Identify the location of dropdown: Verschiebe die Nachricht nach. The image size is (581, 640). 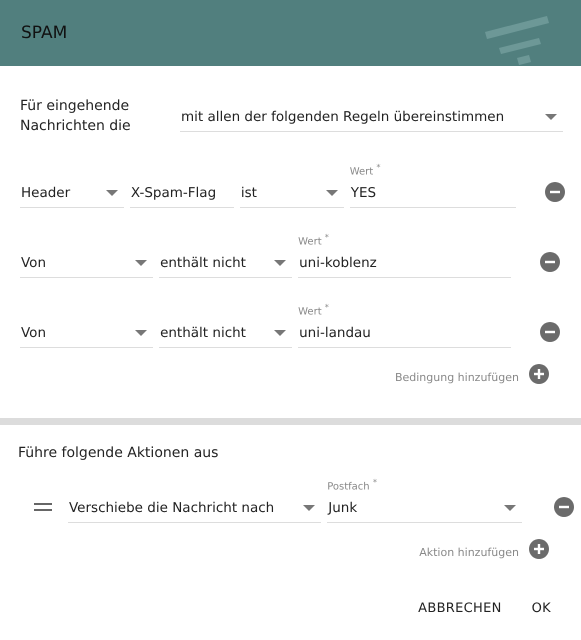
(195, 507).